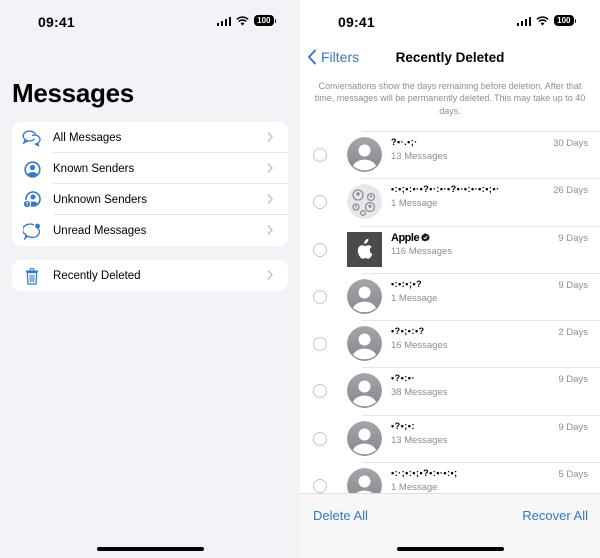 This screenshot has width=600, height=558. I want to click on filter-label: All Messages, so click(87, 137).